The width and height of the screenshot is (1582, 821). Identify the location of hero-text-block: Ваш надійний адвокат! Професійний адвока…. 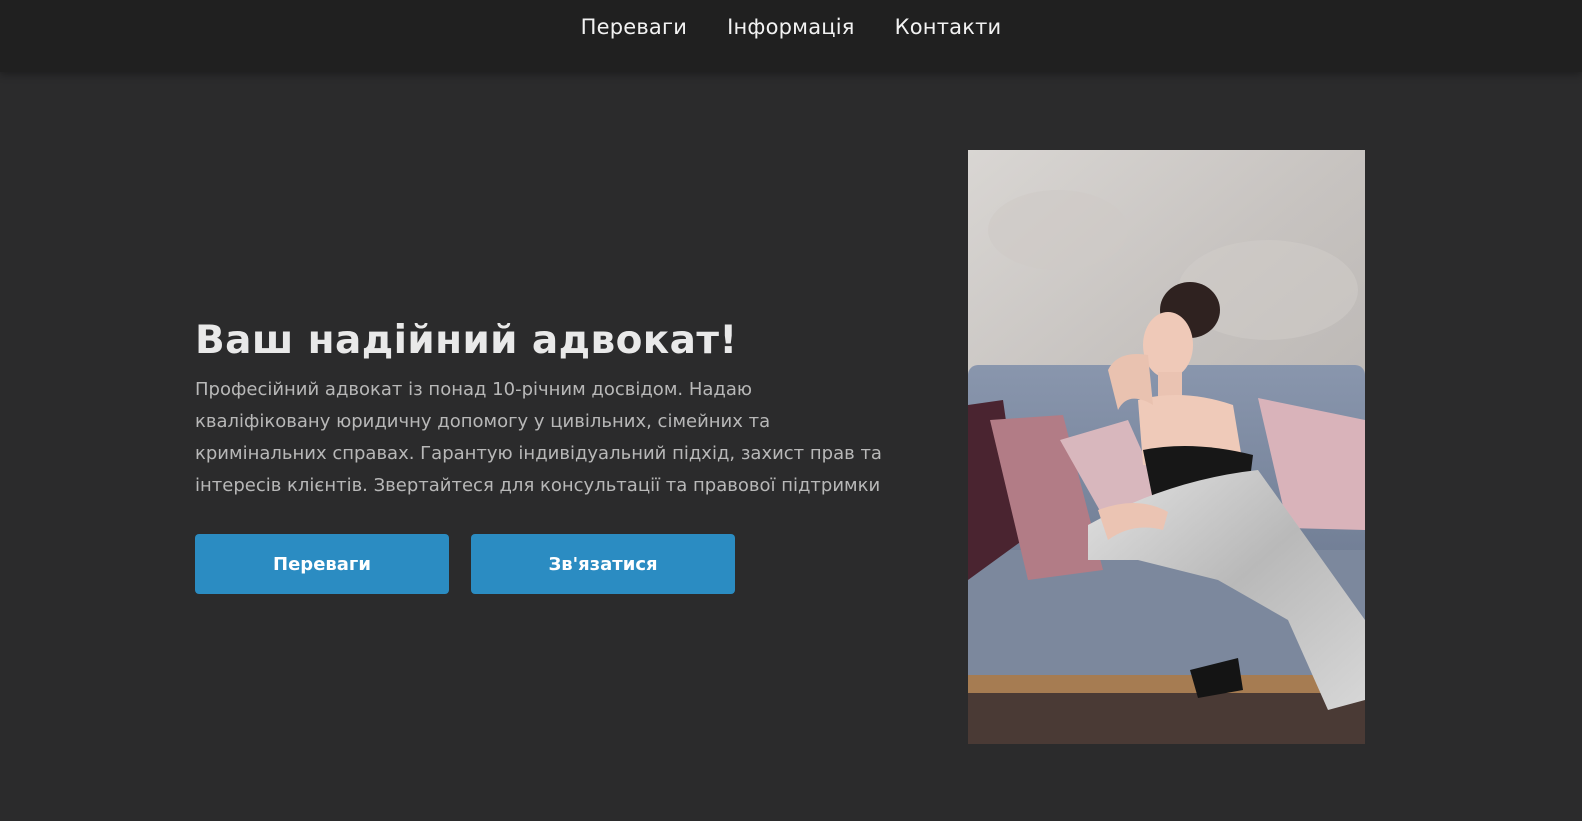
(545, 408).